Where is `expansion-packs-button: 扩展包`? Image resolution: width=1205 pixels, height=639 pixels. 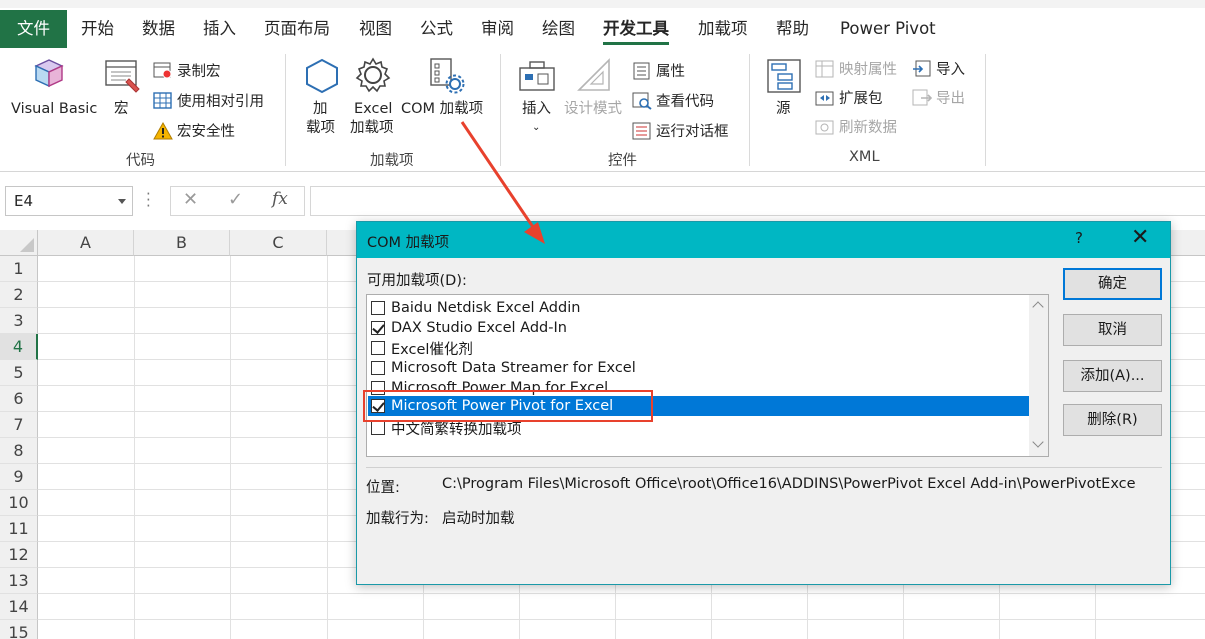
expansion-packs-button: 扩展包 is located at coordinates (849, 97).